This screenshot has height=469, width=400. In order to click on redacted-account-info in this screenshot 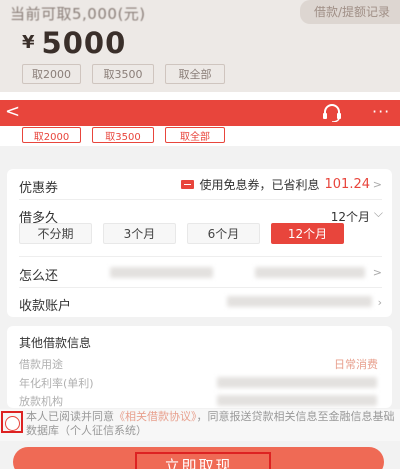, I will do `click(299, 301)`.